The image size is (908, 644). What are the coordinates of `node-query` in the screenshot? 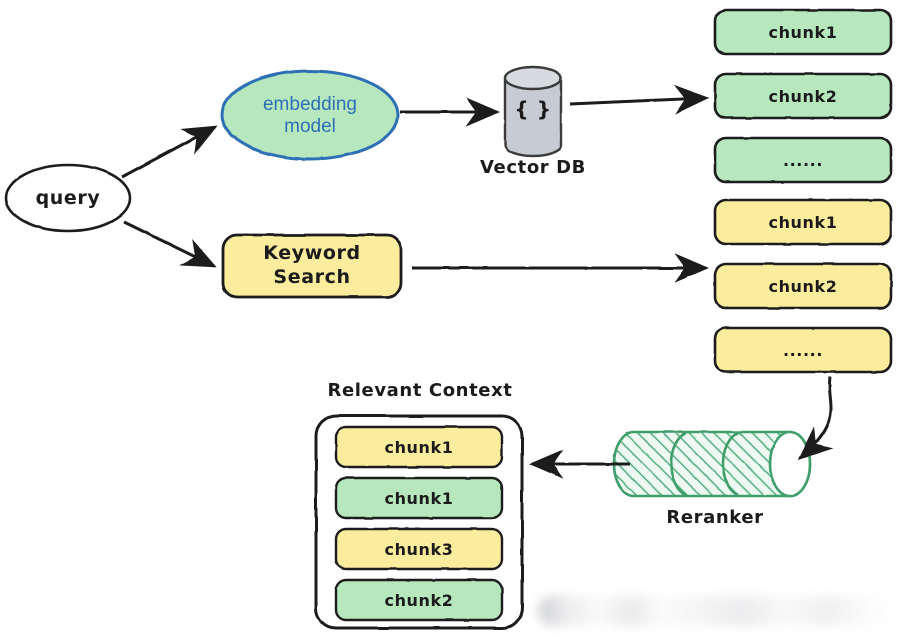 It's located at (68, 198).